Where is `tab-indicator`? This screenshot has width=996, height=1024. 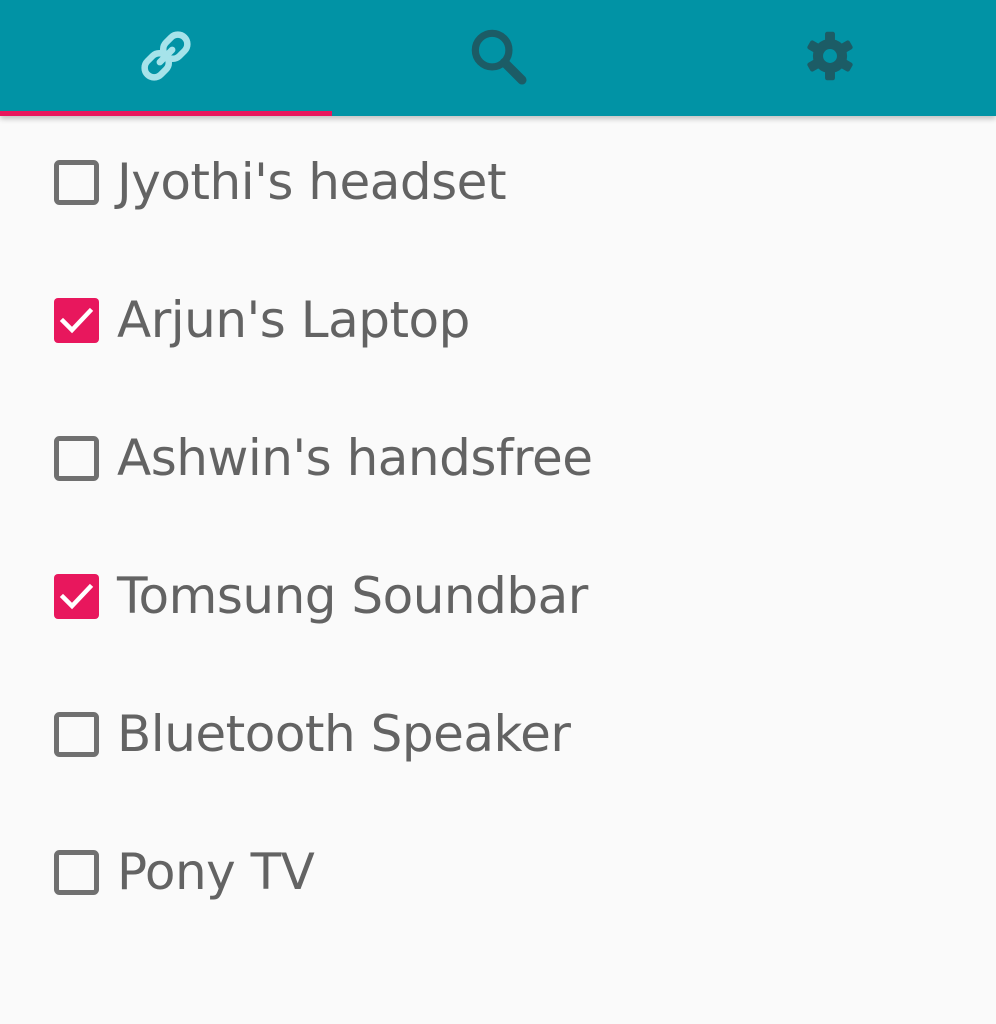 tab-indicator is located at coordinates (166, 113).